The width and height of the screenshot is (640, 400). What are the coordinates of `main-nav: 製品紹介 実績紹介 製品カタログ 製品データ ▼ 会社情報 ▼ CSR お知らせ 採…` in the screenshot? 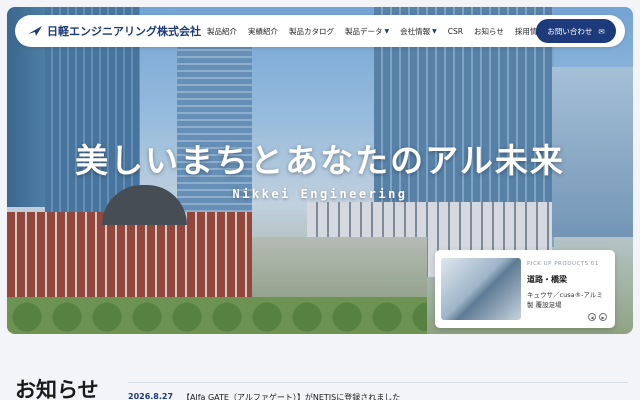 It's located at (376, 31).